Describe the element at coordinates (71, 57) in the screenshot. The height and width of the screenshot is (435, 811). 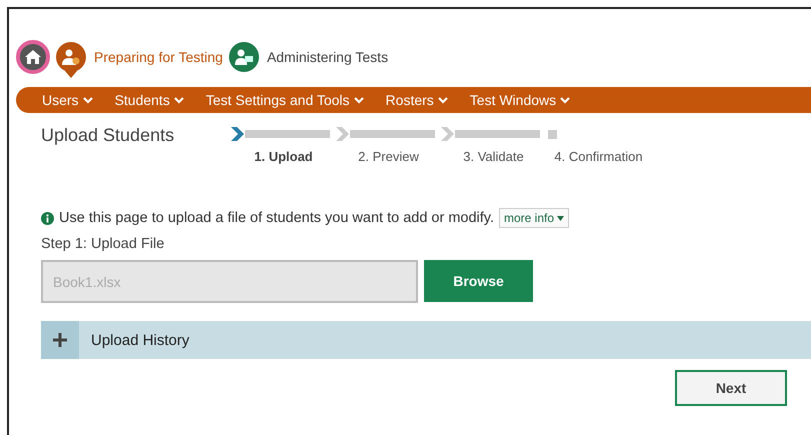
I see `person-gear-icon` at that location.